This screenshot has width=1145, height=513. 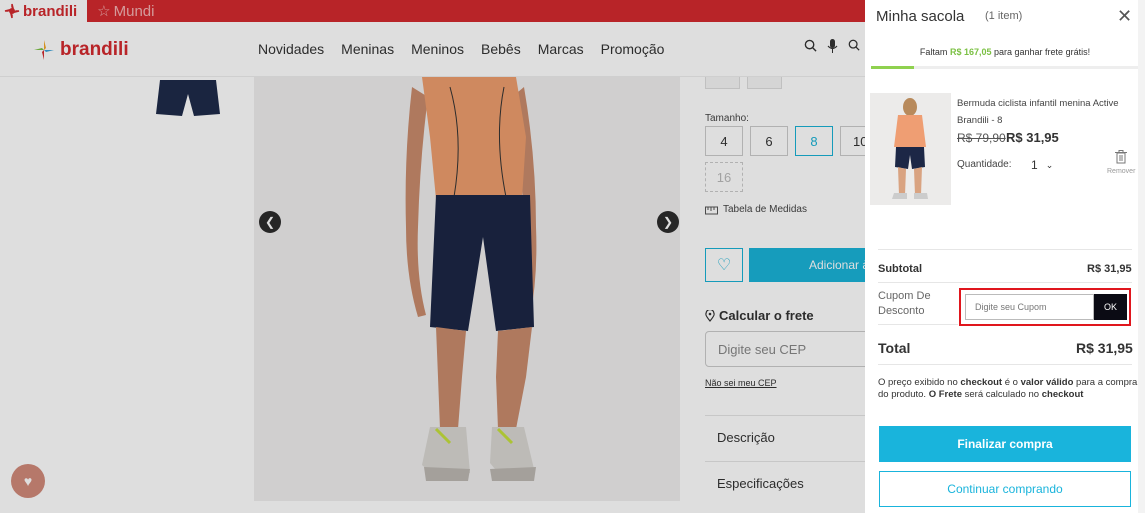 What do you see at coordinates (984, 164) in the screenshot?
I see `quantity-label: Quantidade:` at bounding box center [984, 164].